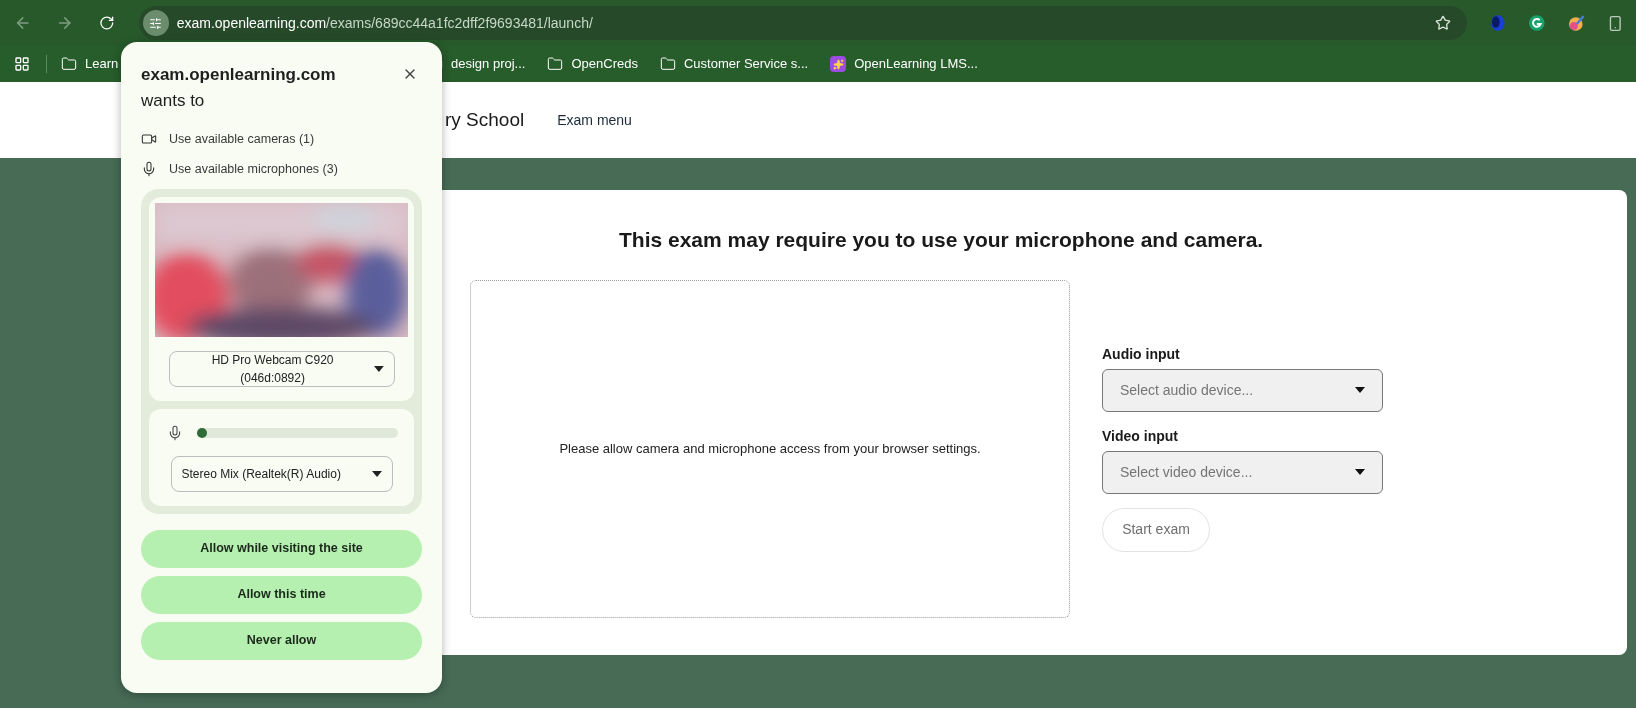 The image size is (1636, 708). Describe the element at coordinates (594, 120) in the screenshot. I see `exam-menu-link: Exam menu` at that location.